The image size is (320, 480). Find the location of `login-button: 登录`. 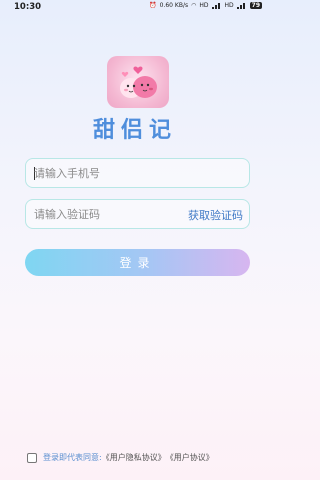

login-button: 登录 is located at coordinates (137, 262).